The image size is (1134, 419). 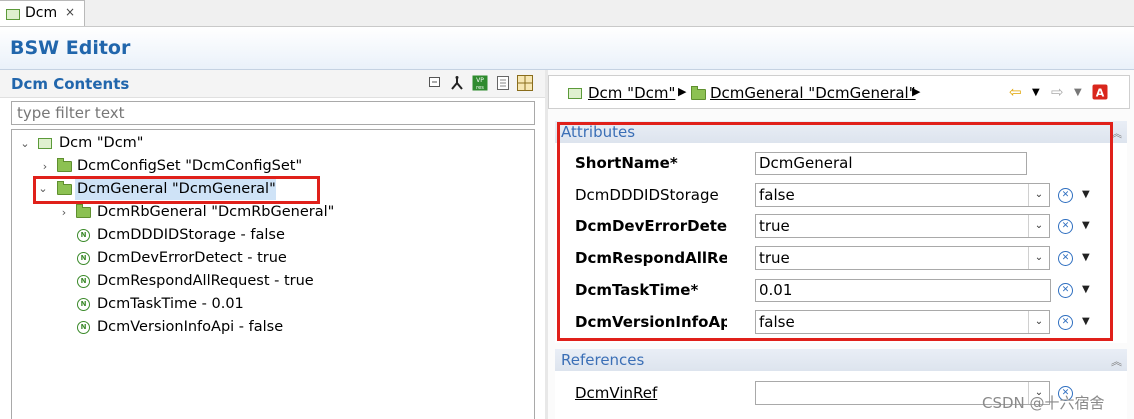 I want to click on tree-item-dcmversioninfoapi: DcmVersionInfoApi - false, so click(x=190, y=327).